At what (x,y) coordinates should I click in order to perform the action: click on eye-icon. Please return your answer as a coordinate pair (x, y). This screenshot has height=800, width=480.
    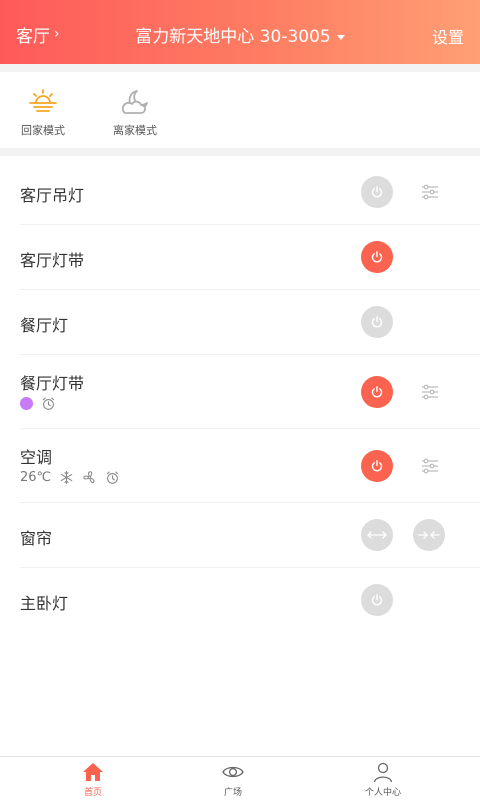
    Looking at the image, I should click on (233, 772).